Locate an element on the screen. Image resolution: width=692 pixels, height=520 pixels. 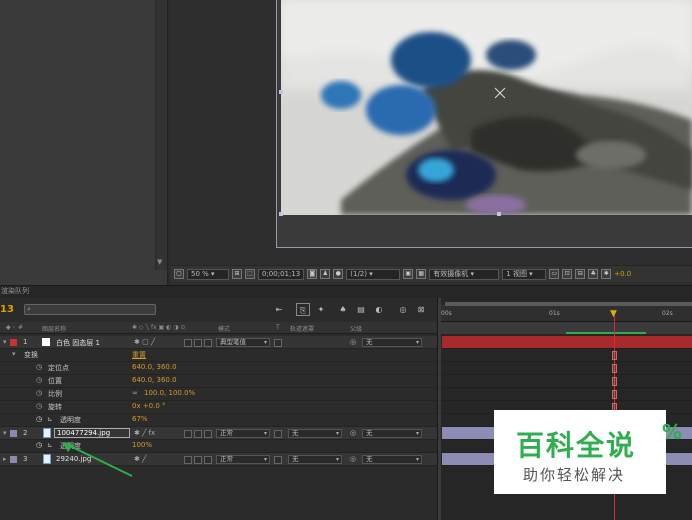
layer-switches: ✱ ╱ fx is located at coordinates (144, 433).